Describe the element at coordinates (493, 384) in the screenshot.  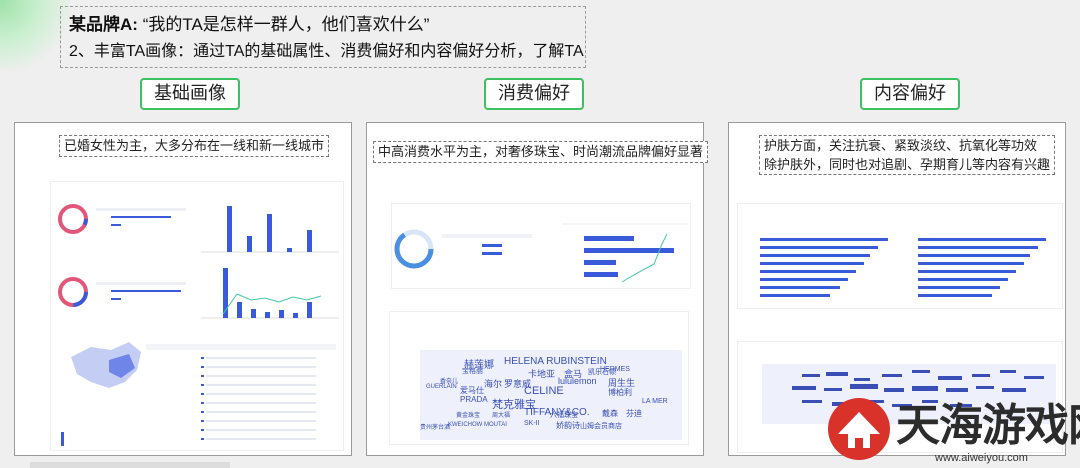
I see `brand-word: 海尔` at that location.